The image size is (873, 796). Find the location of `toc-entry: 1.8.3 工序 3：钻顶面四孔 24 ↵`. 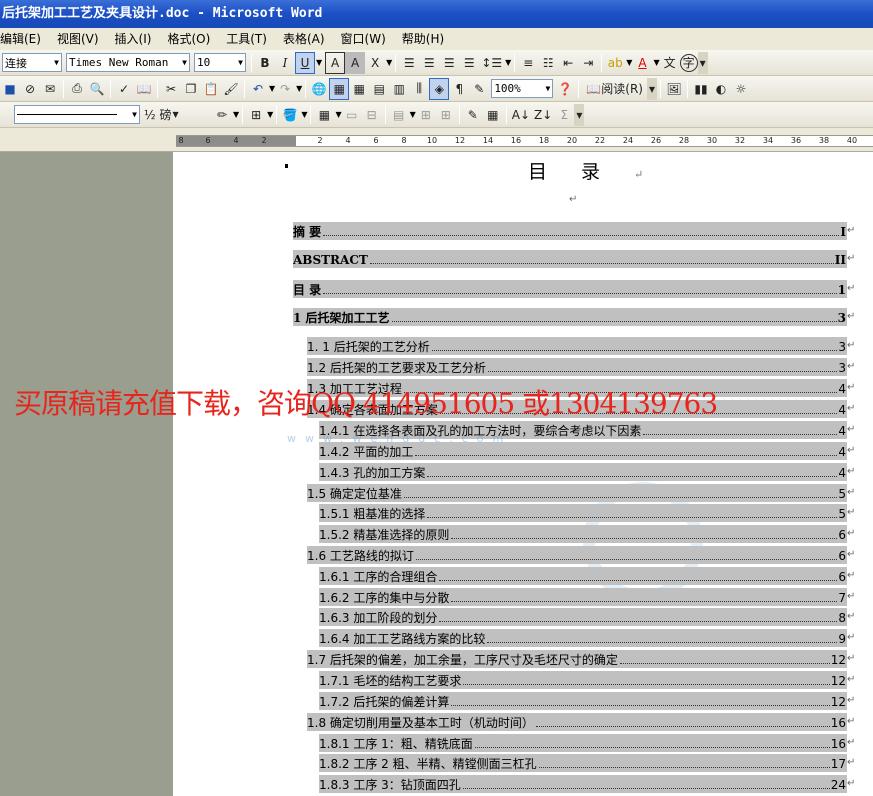

toc-entry: 1.8.3 工序 3：钻顶面四孔 24 ↵ is located at coordinates (587, 784).